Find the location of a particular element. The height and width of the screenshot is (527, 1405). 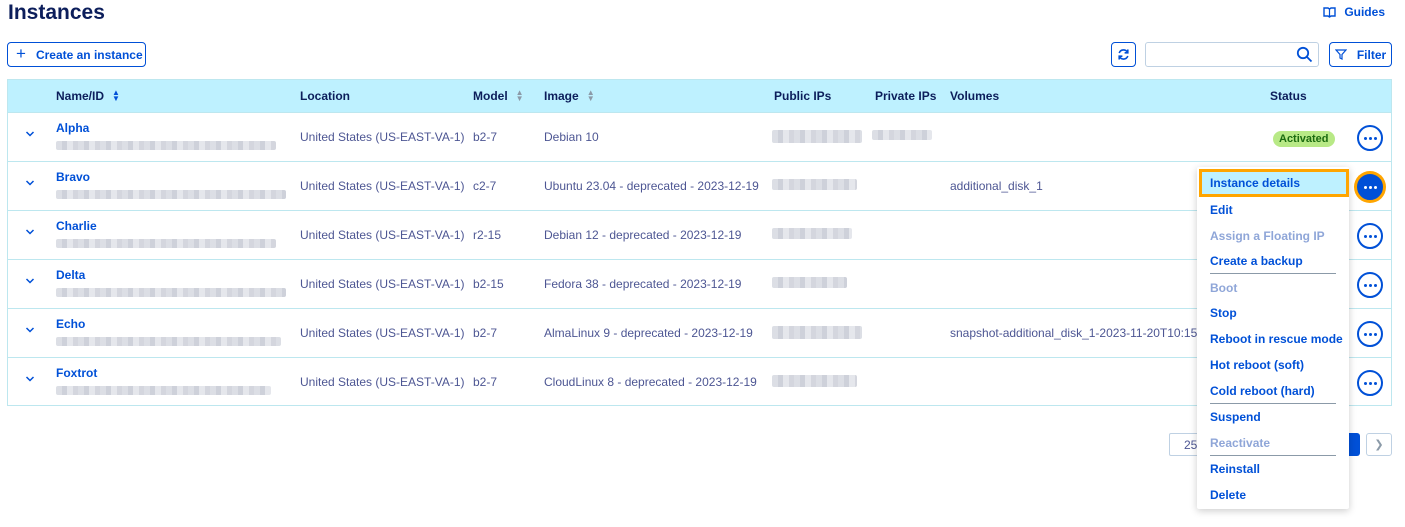

next-page-button: ❯ is located at coordinates (1379, 444).